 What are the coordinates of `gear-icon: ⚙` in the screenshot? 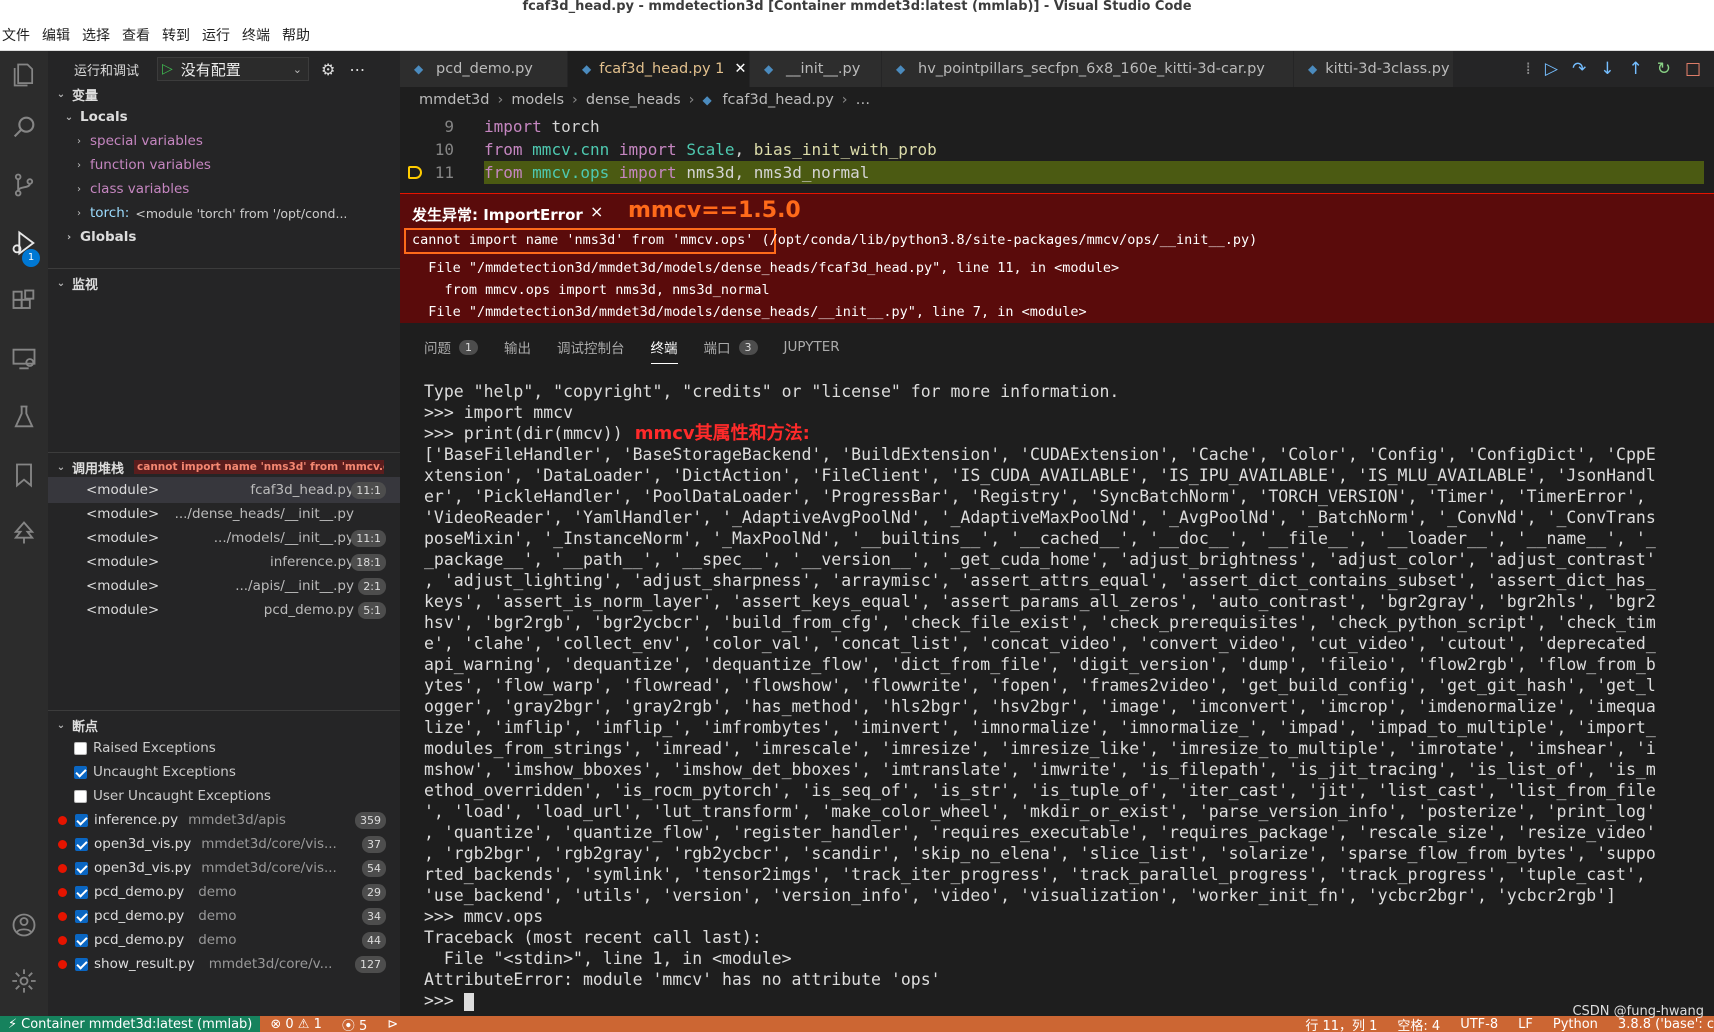 It's located at (328, 69).